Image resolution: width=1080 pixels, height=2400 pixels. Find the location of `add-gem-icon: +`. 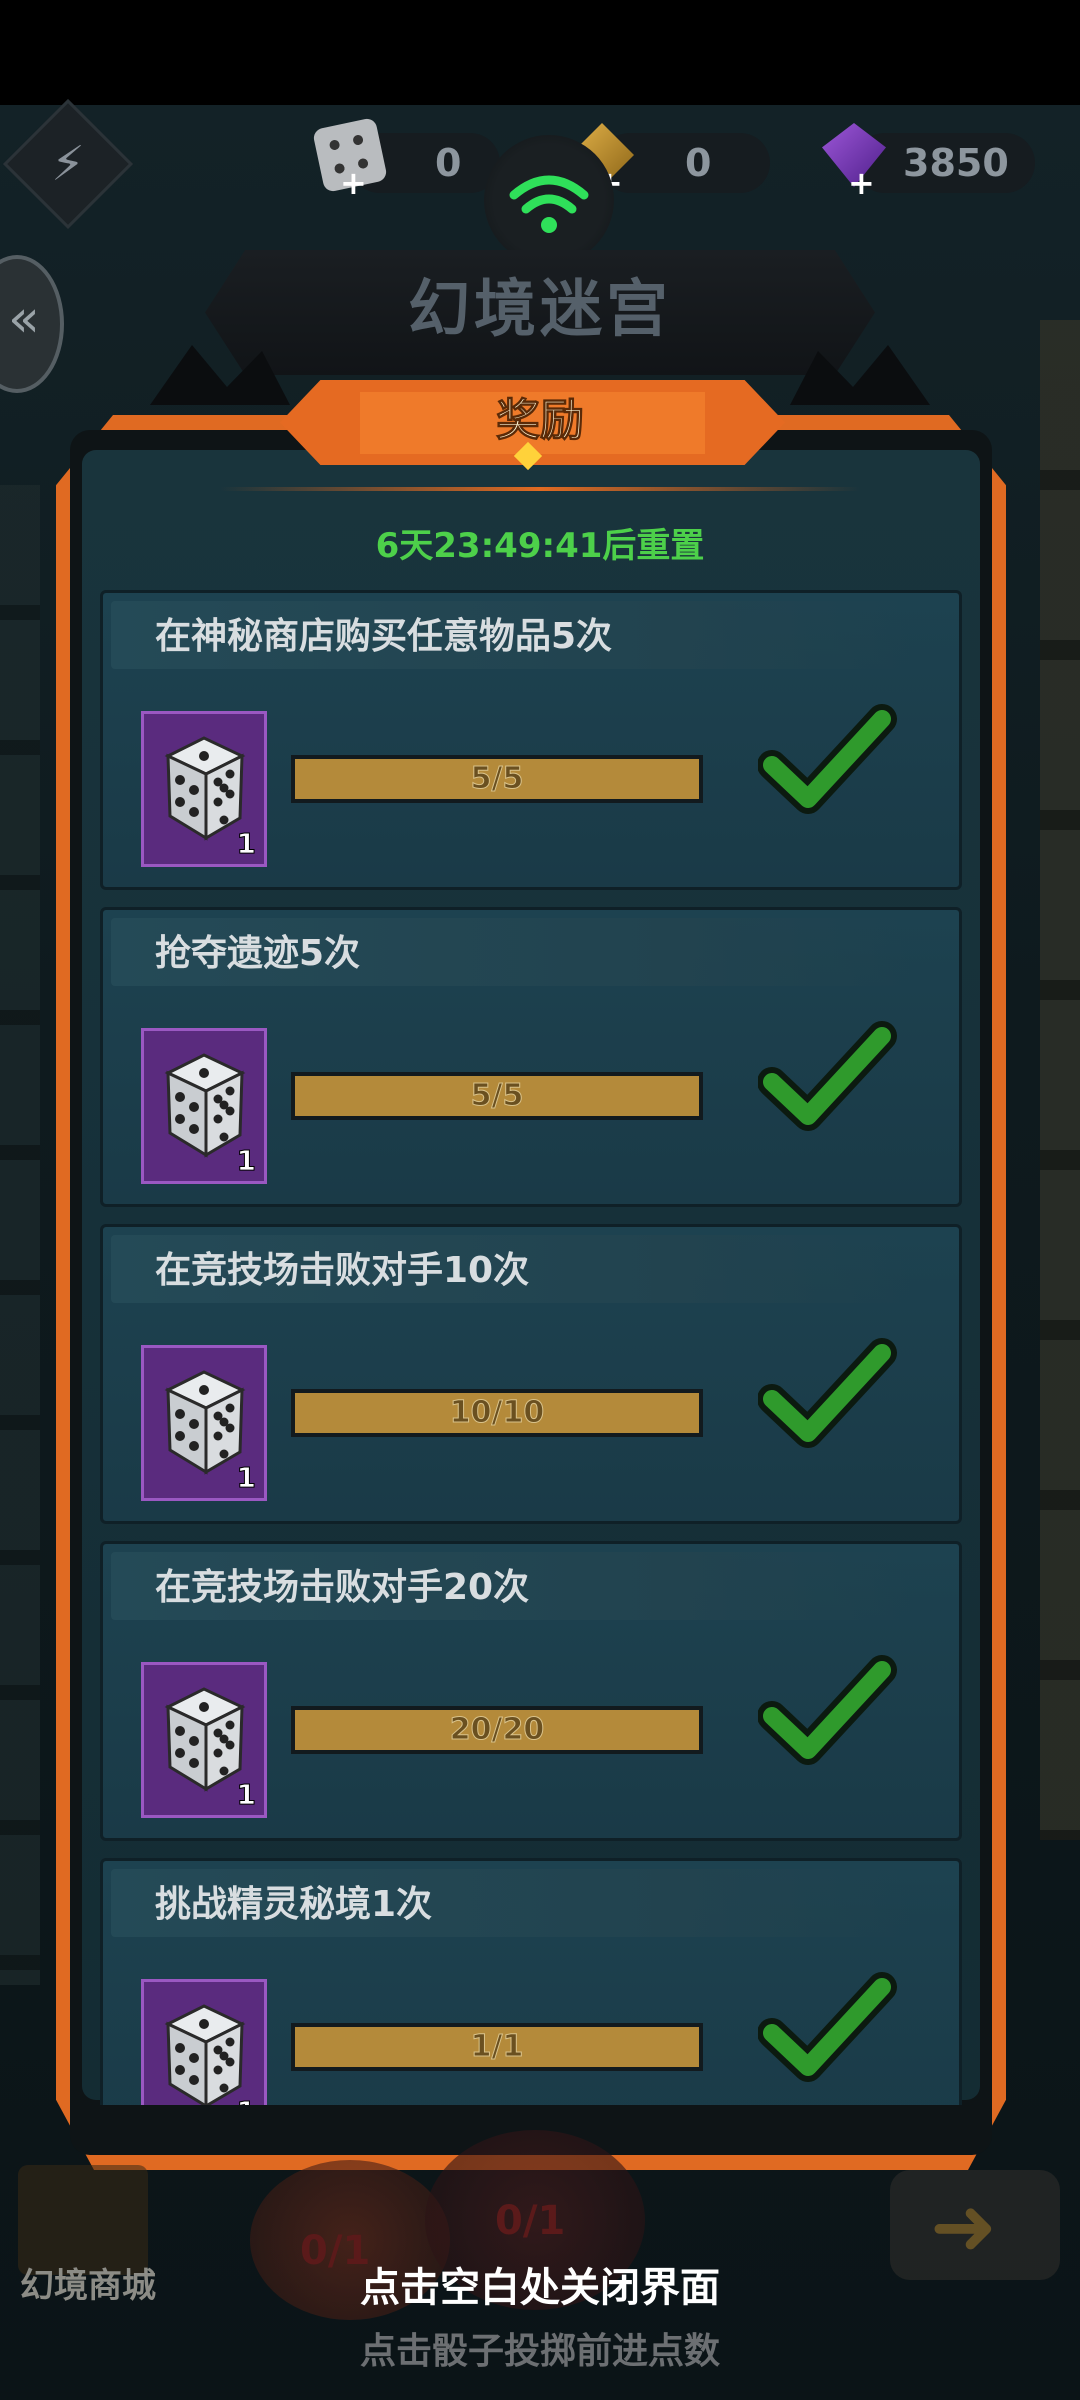

add-gem-icon: + is located at coordinates (861, 183).